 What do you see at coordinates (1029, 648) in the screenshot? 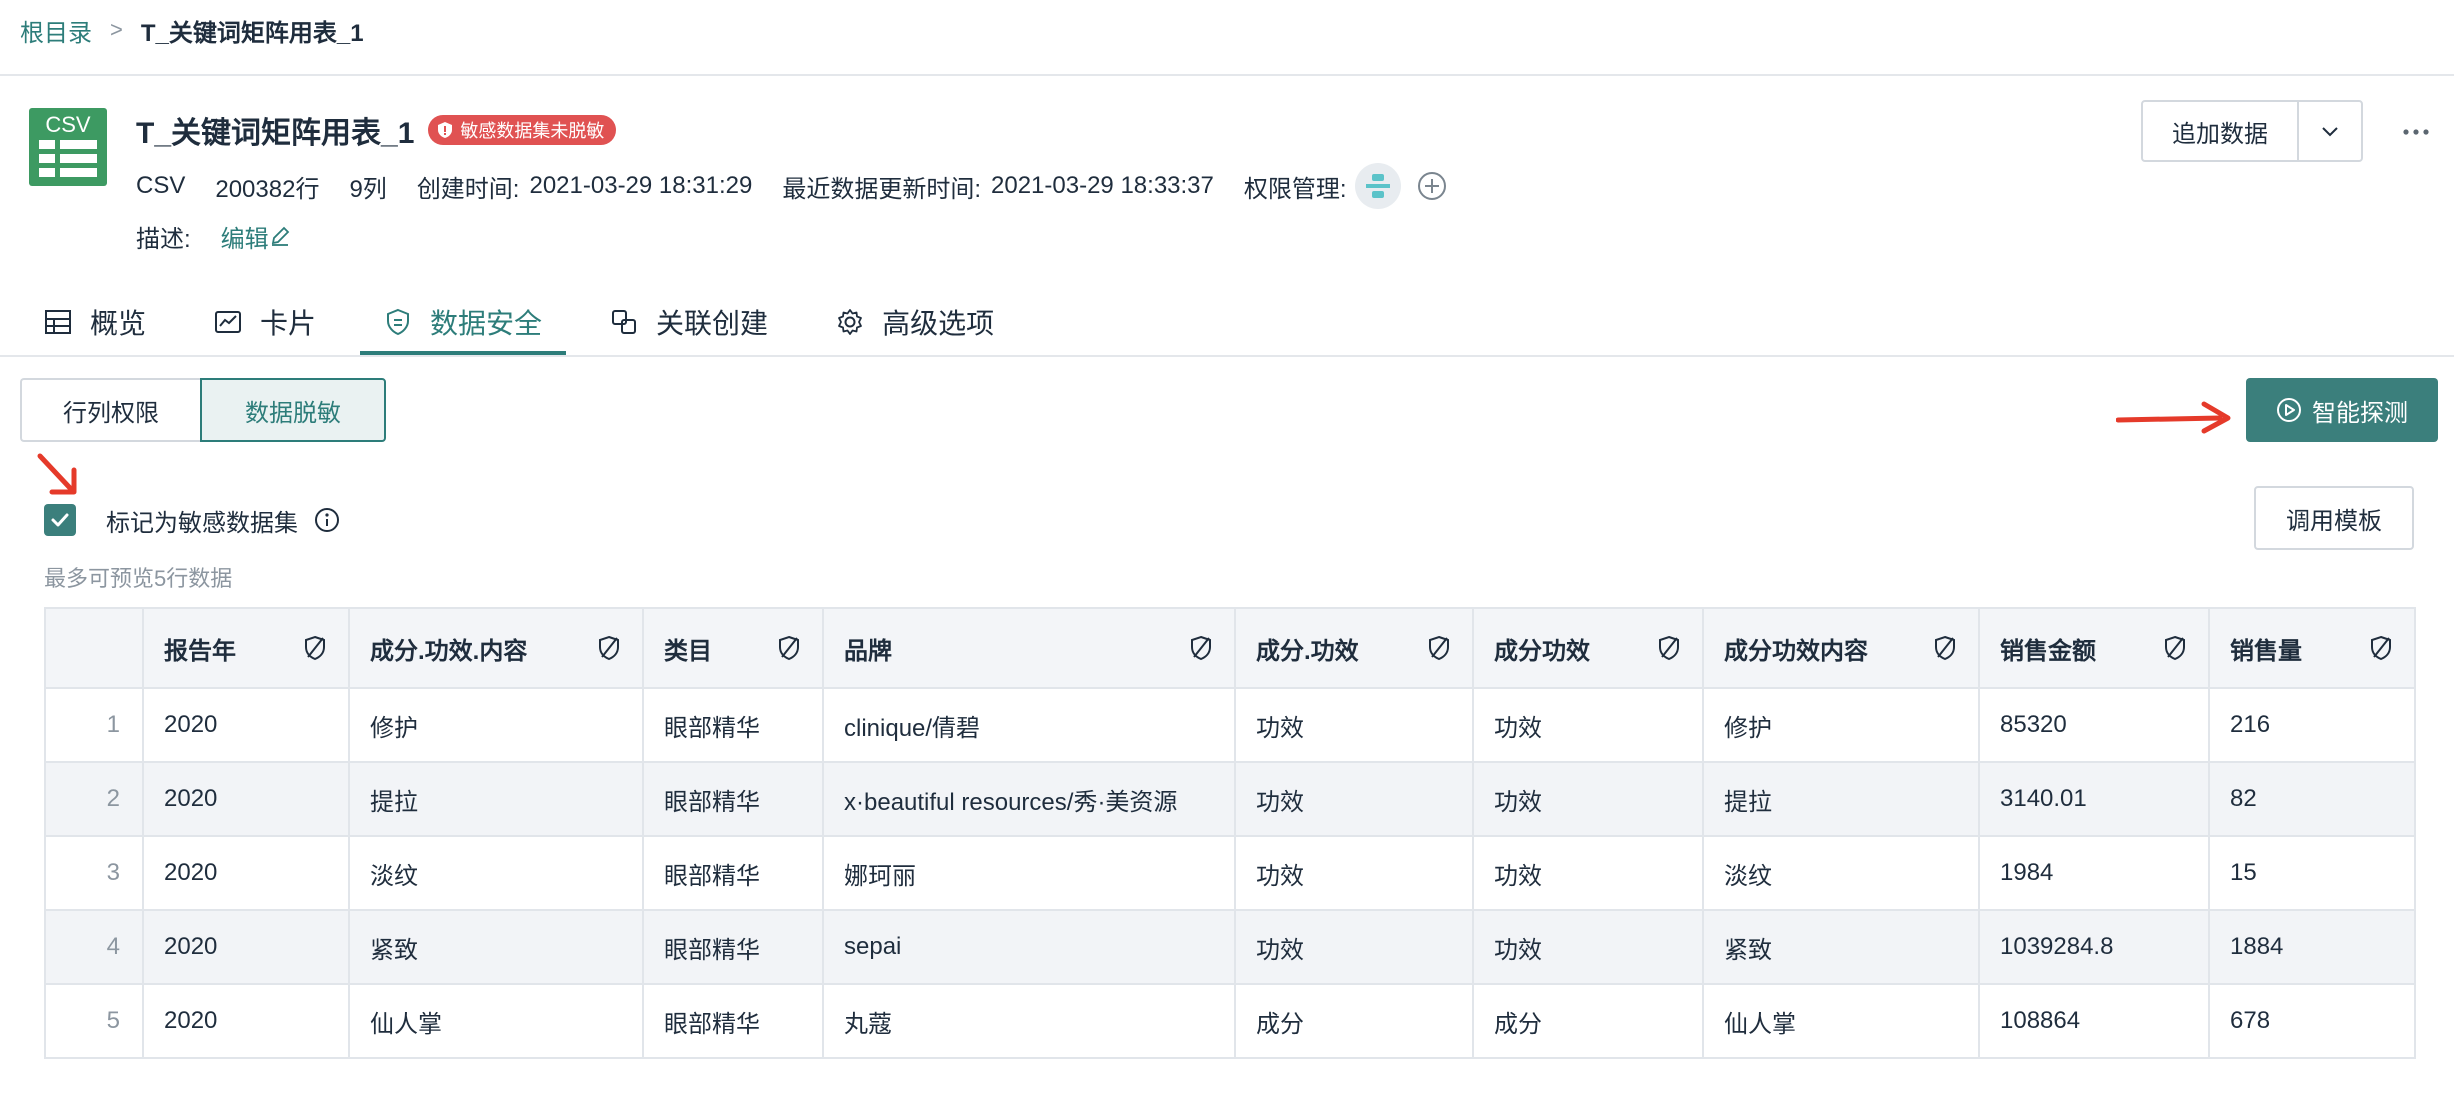
I see `column-header: 品牌` at bounding box center [1029, 648].